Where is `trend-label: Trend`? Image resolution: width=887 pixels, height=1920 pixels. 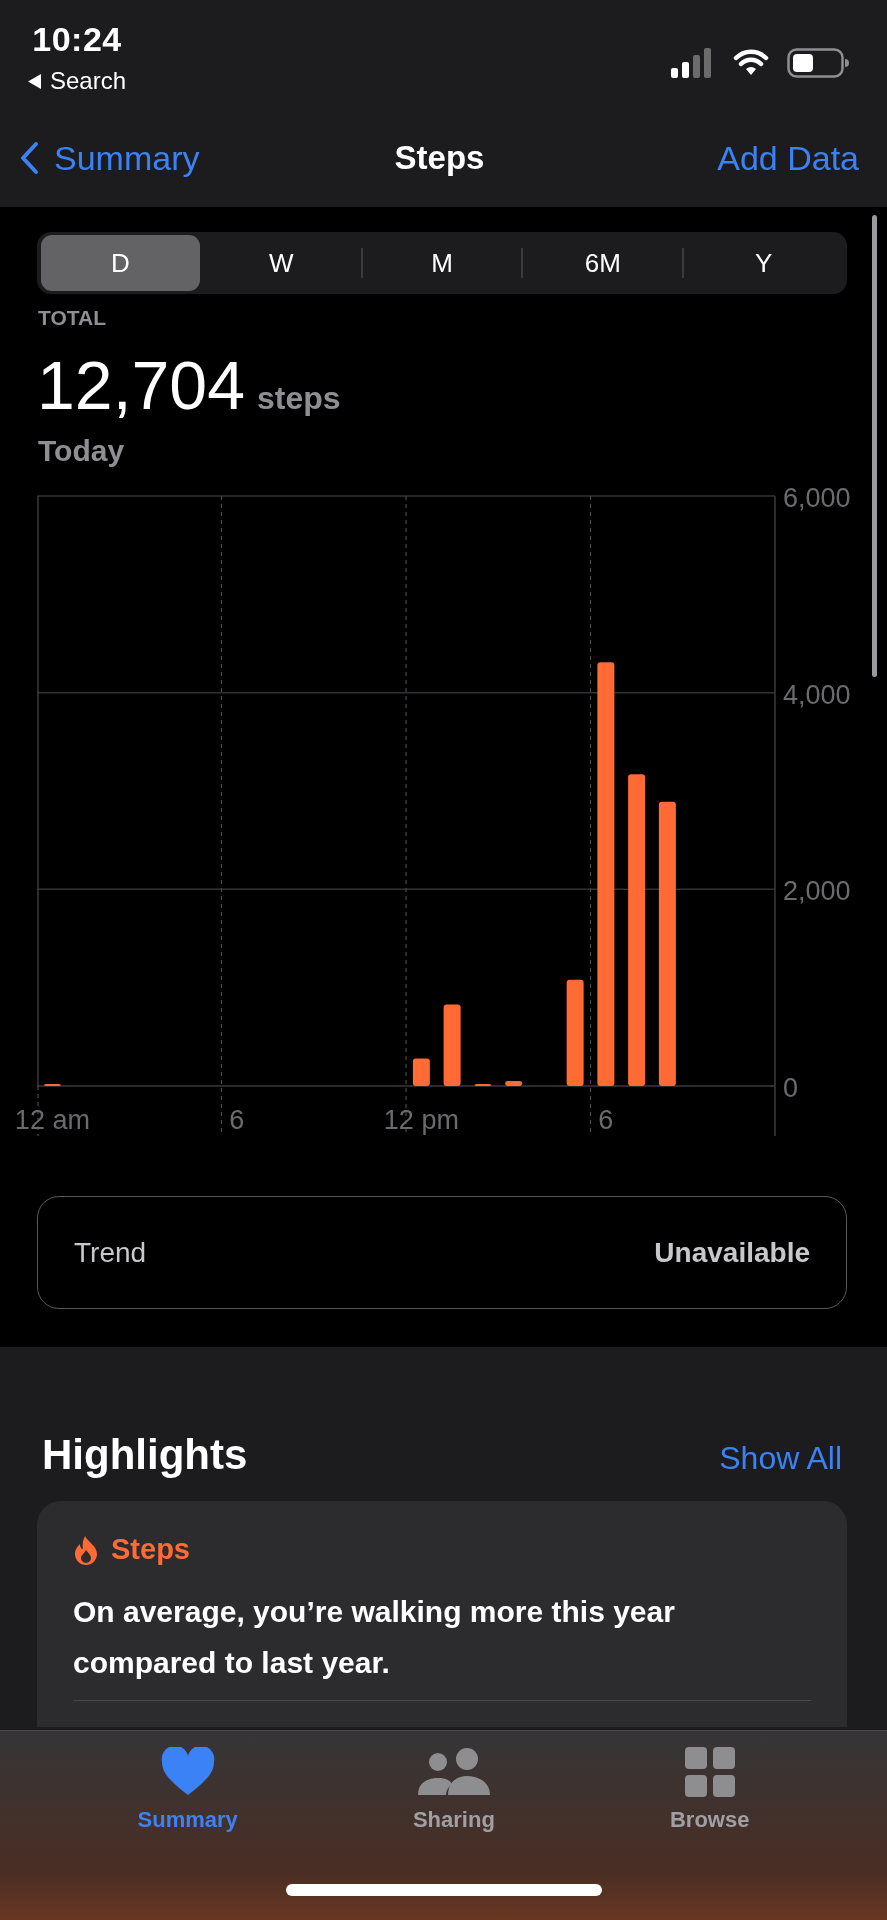 trend-label: Trend is located at coordinates (110, 1252).